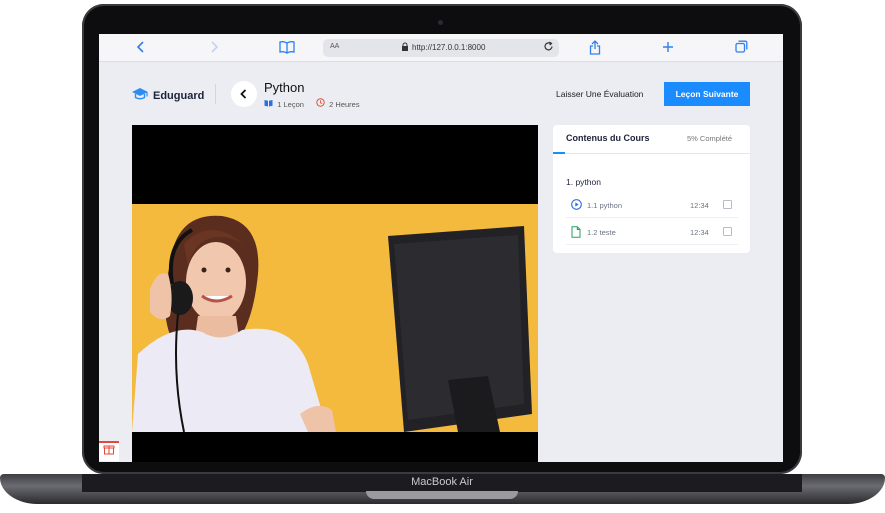 The image size is (885, 513). Describe the element at coordinates (287, 48) in the screenshot. I see `book-icon` at that location.